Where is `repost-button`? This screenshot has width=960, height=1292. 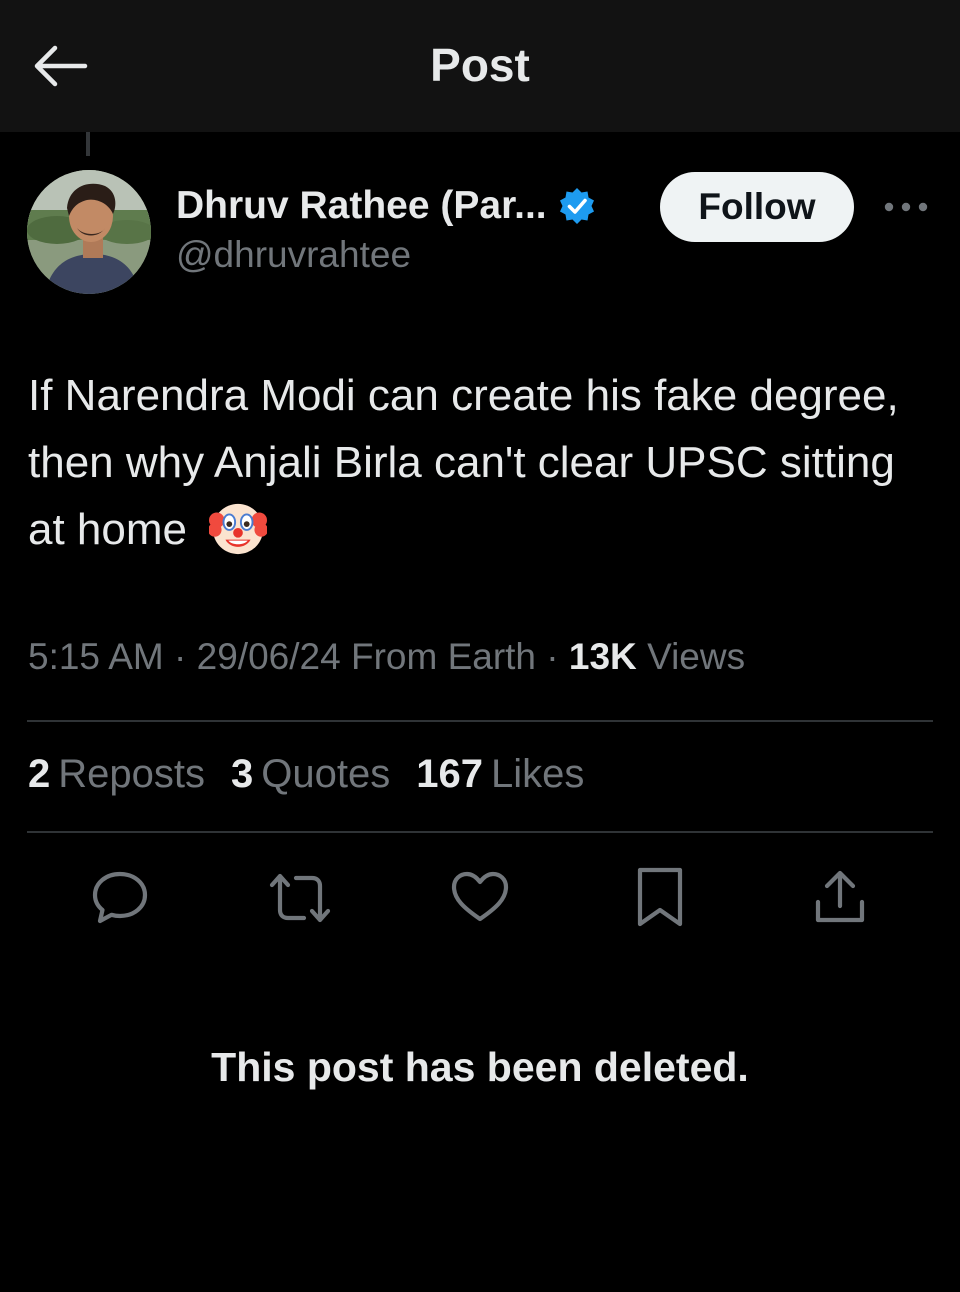
repost-button is located at coordinates (300, 898).